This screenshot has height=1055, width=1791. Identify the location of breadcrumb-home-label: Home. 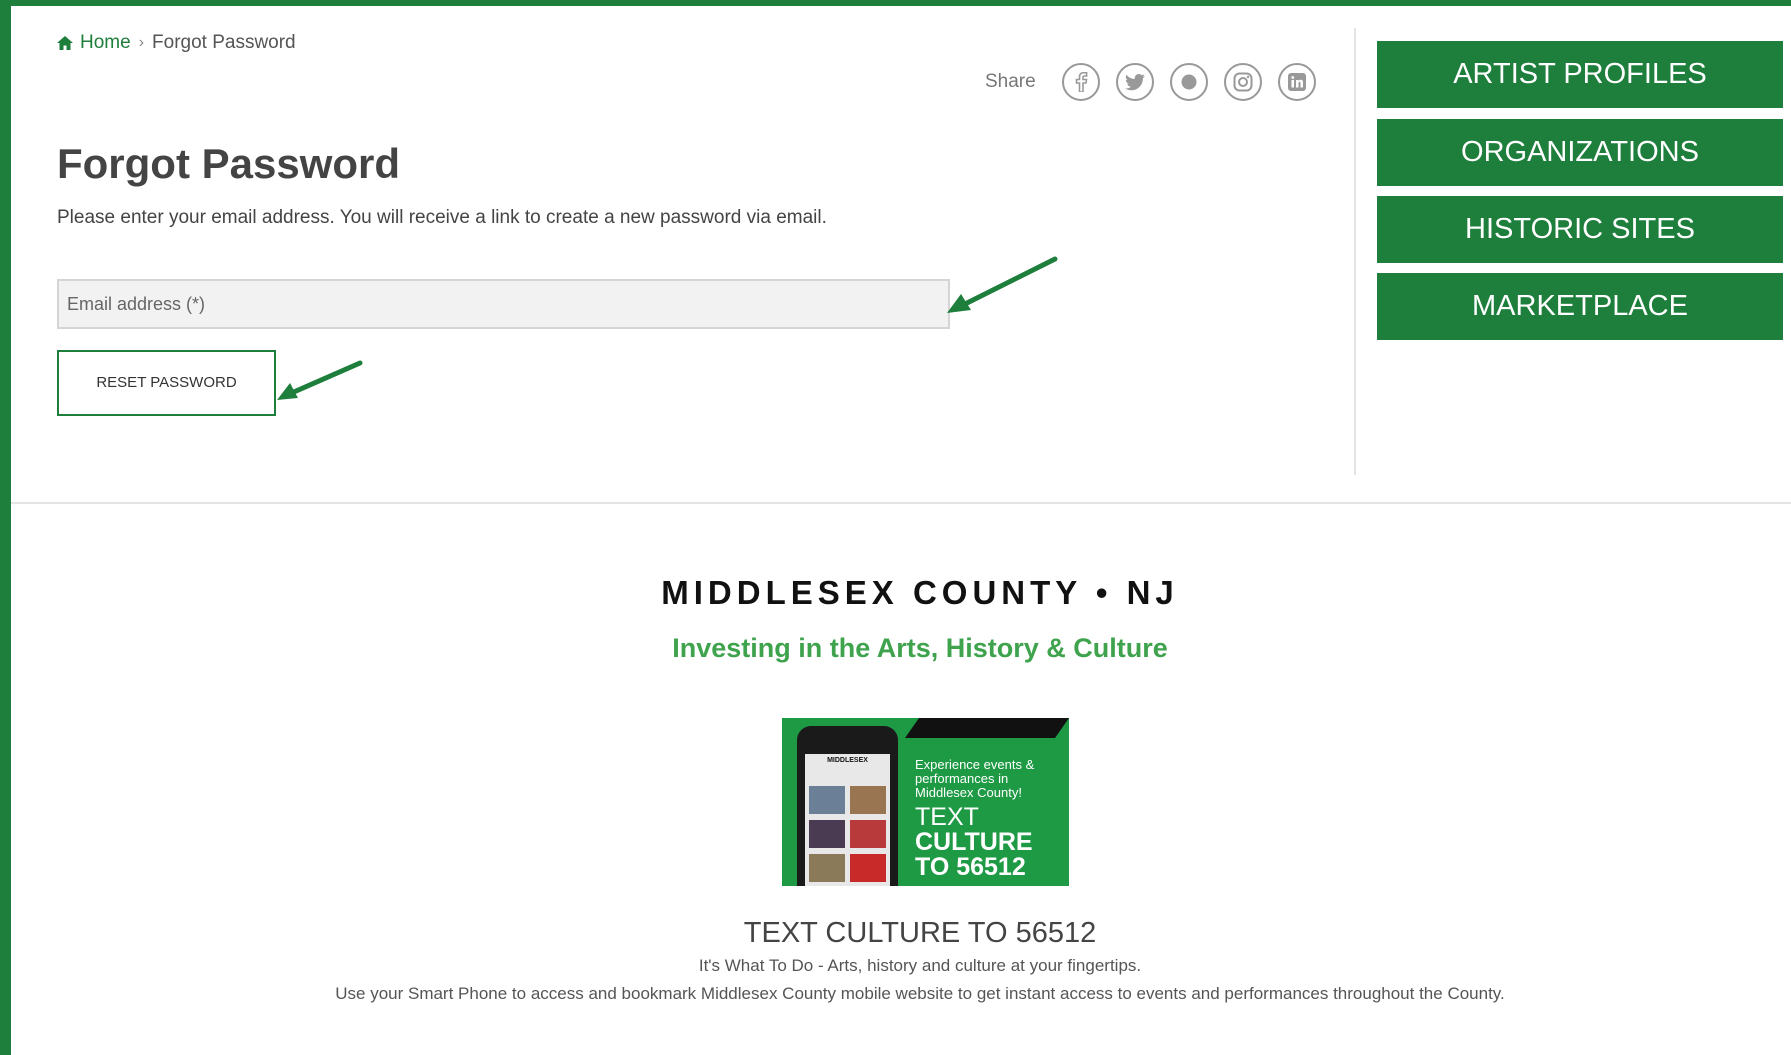
(105, 42).